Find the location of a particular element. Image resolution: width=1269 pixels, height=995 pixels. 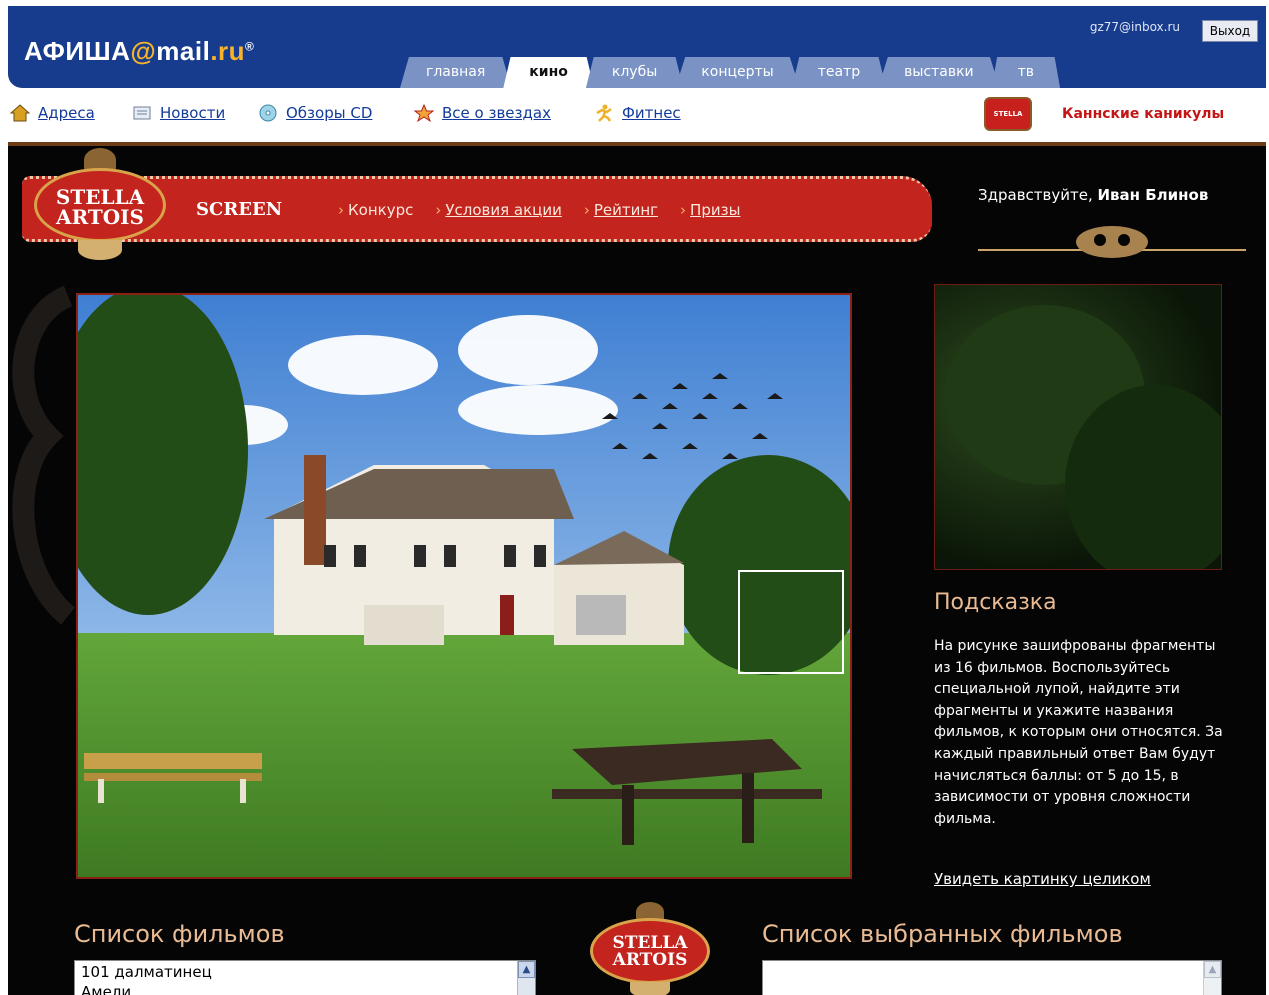

subnav-item-obzory-cd: Обзоры CD is located at coordinates (315, 113).